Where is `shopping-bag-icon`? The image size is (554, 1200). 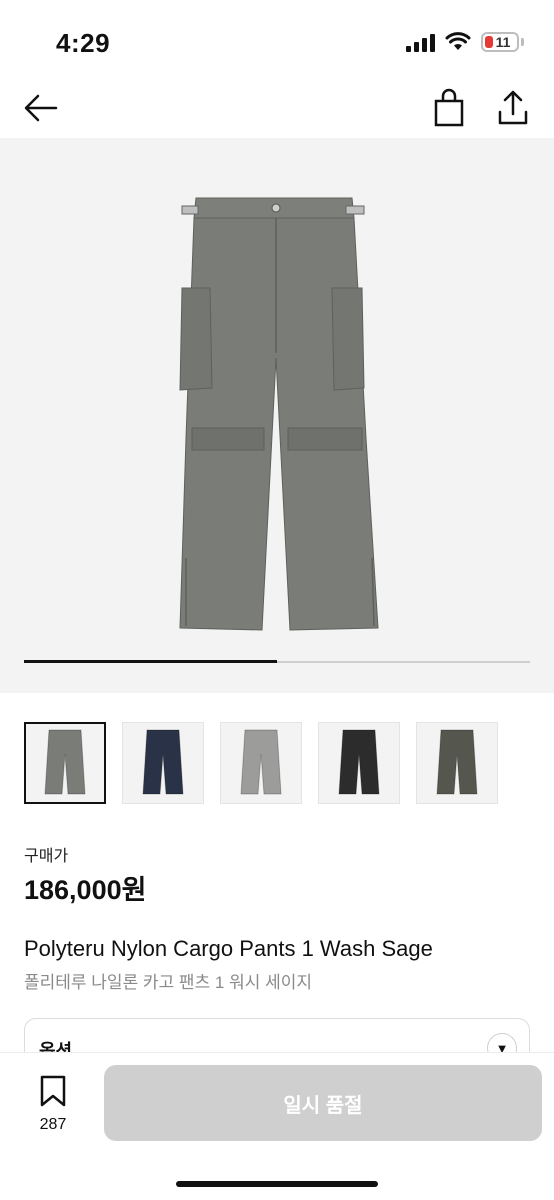 shopping-bag-icon is located at coordinates (449, 108).